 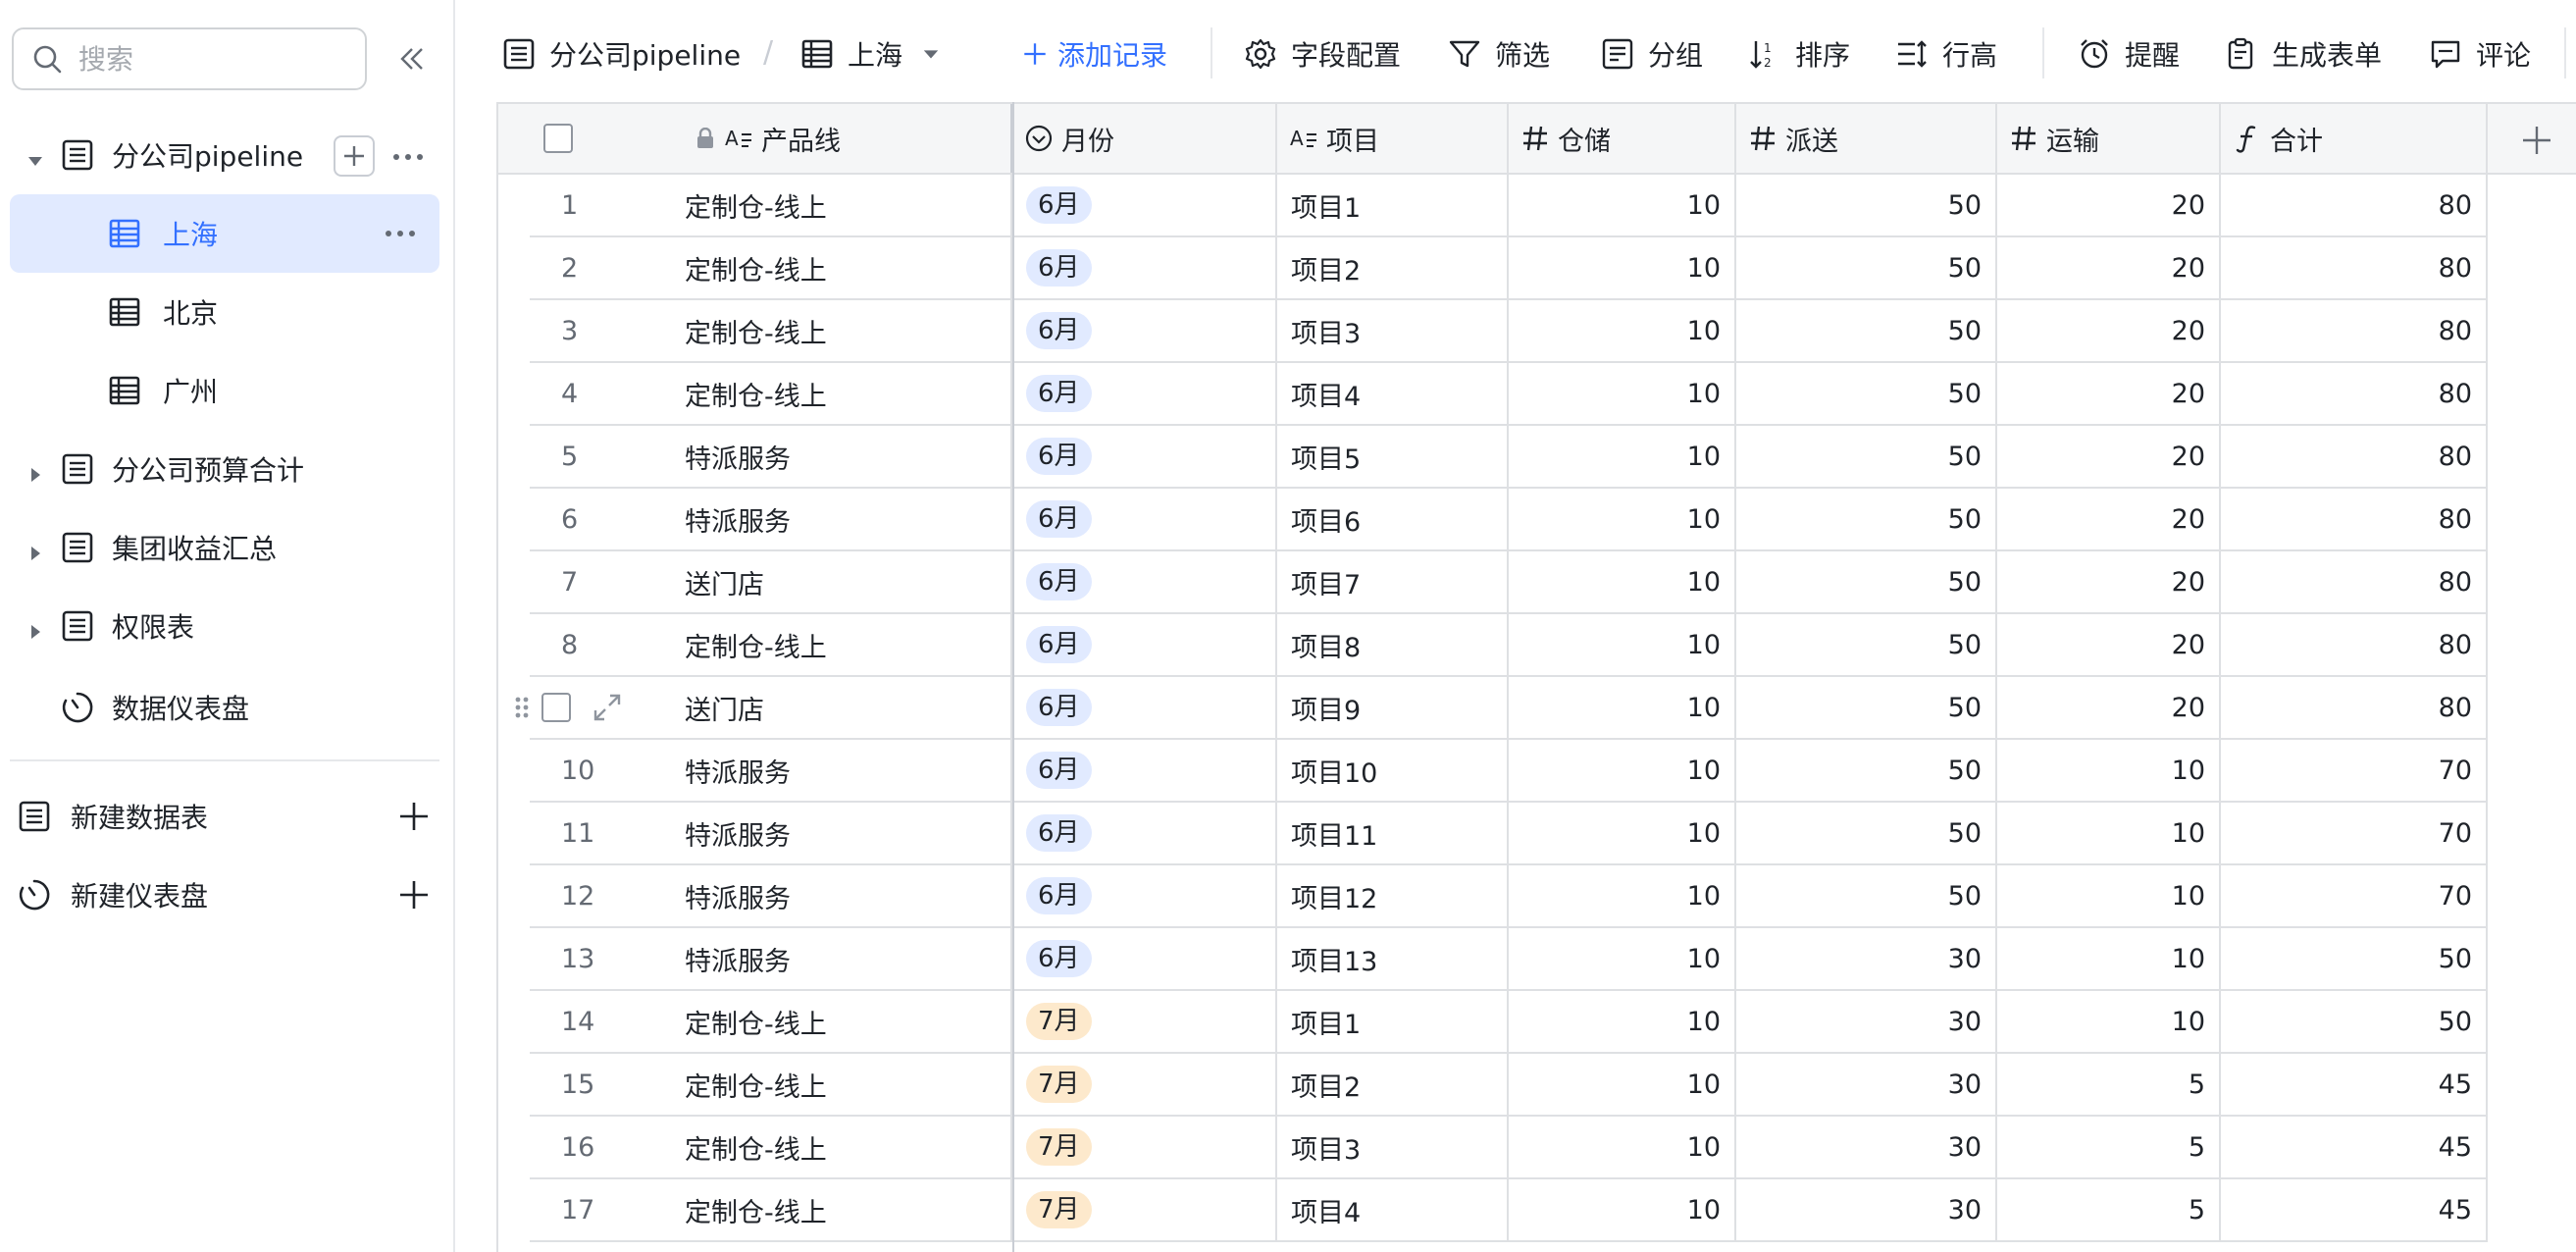 What do you see at coordinates (607, 707) in the screenshot?
I see `expand-icon` at bounding box center [607, 707].